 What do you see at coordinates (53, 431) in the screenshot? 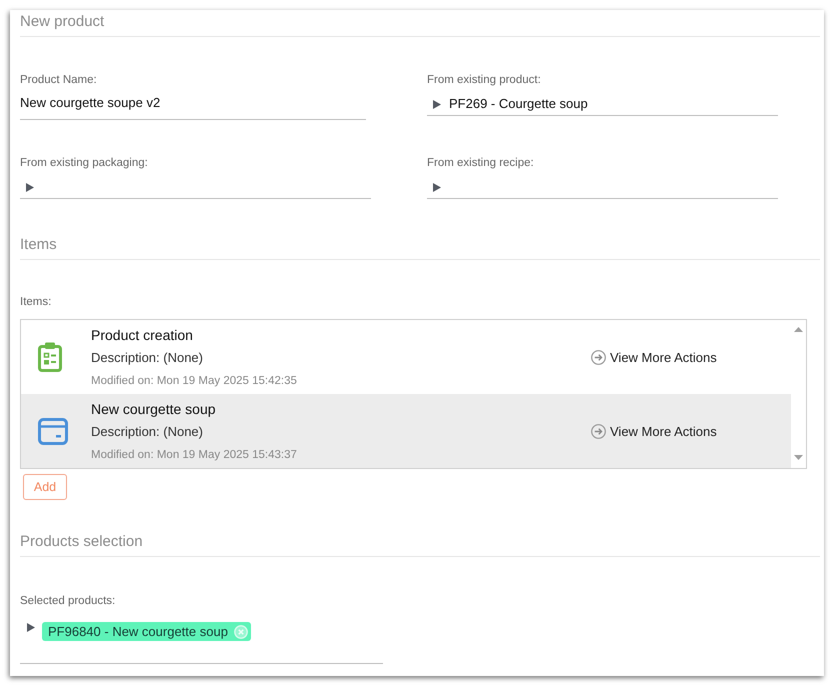
I see `card-icon` at bounding box center [53, 431].